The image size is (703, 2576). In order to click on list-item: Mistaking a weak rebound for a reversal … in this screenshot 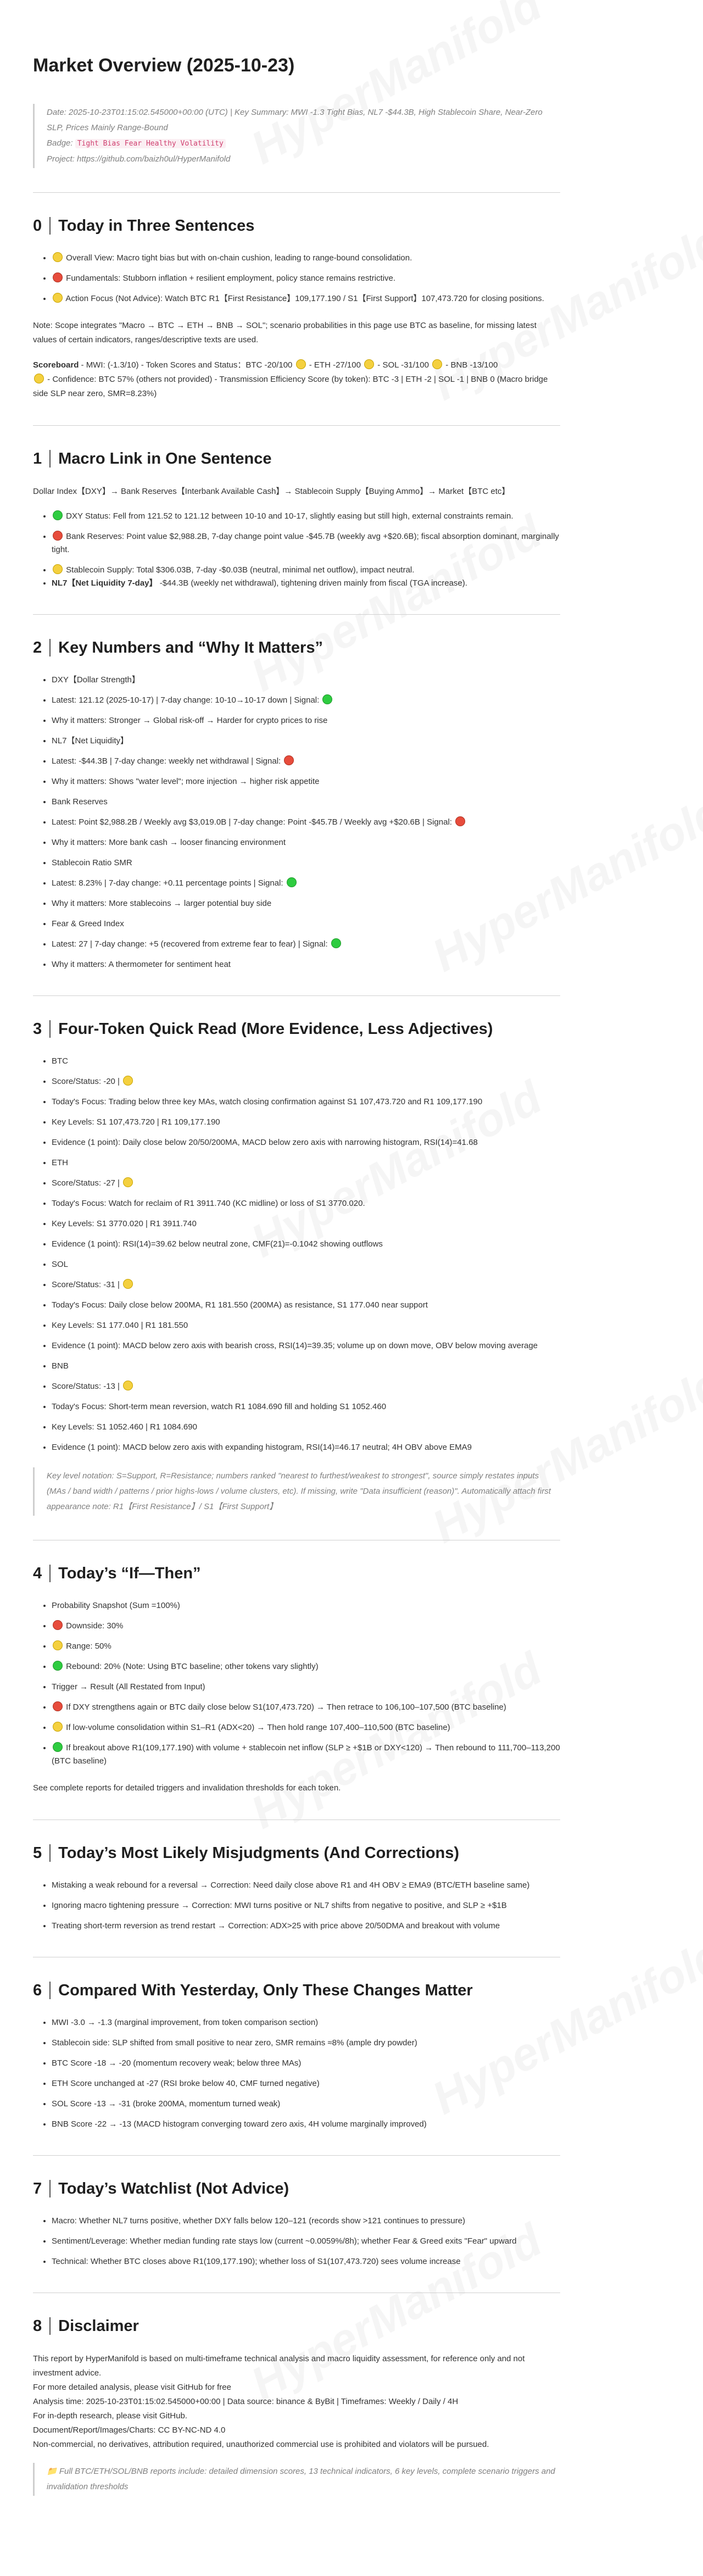, I will do `click(306, 1885)`.